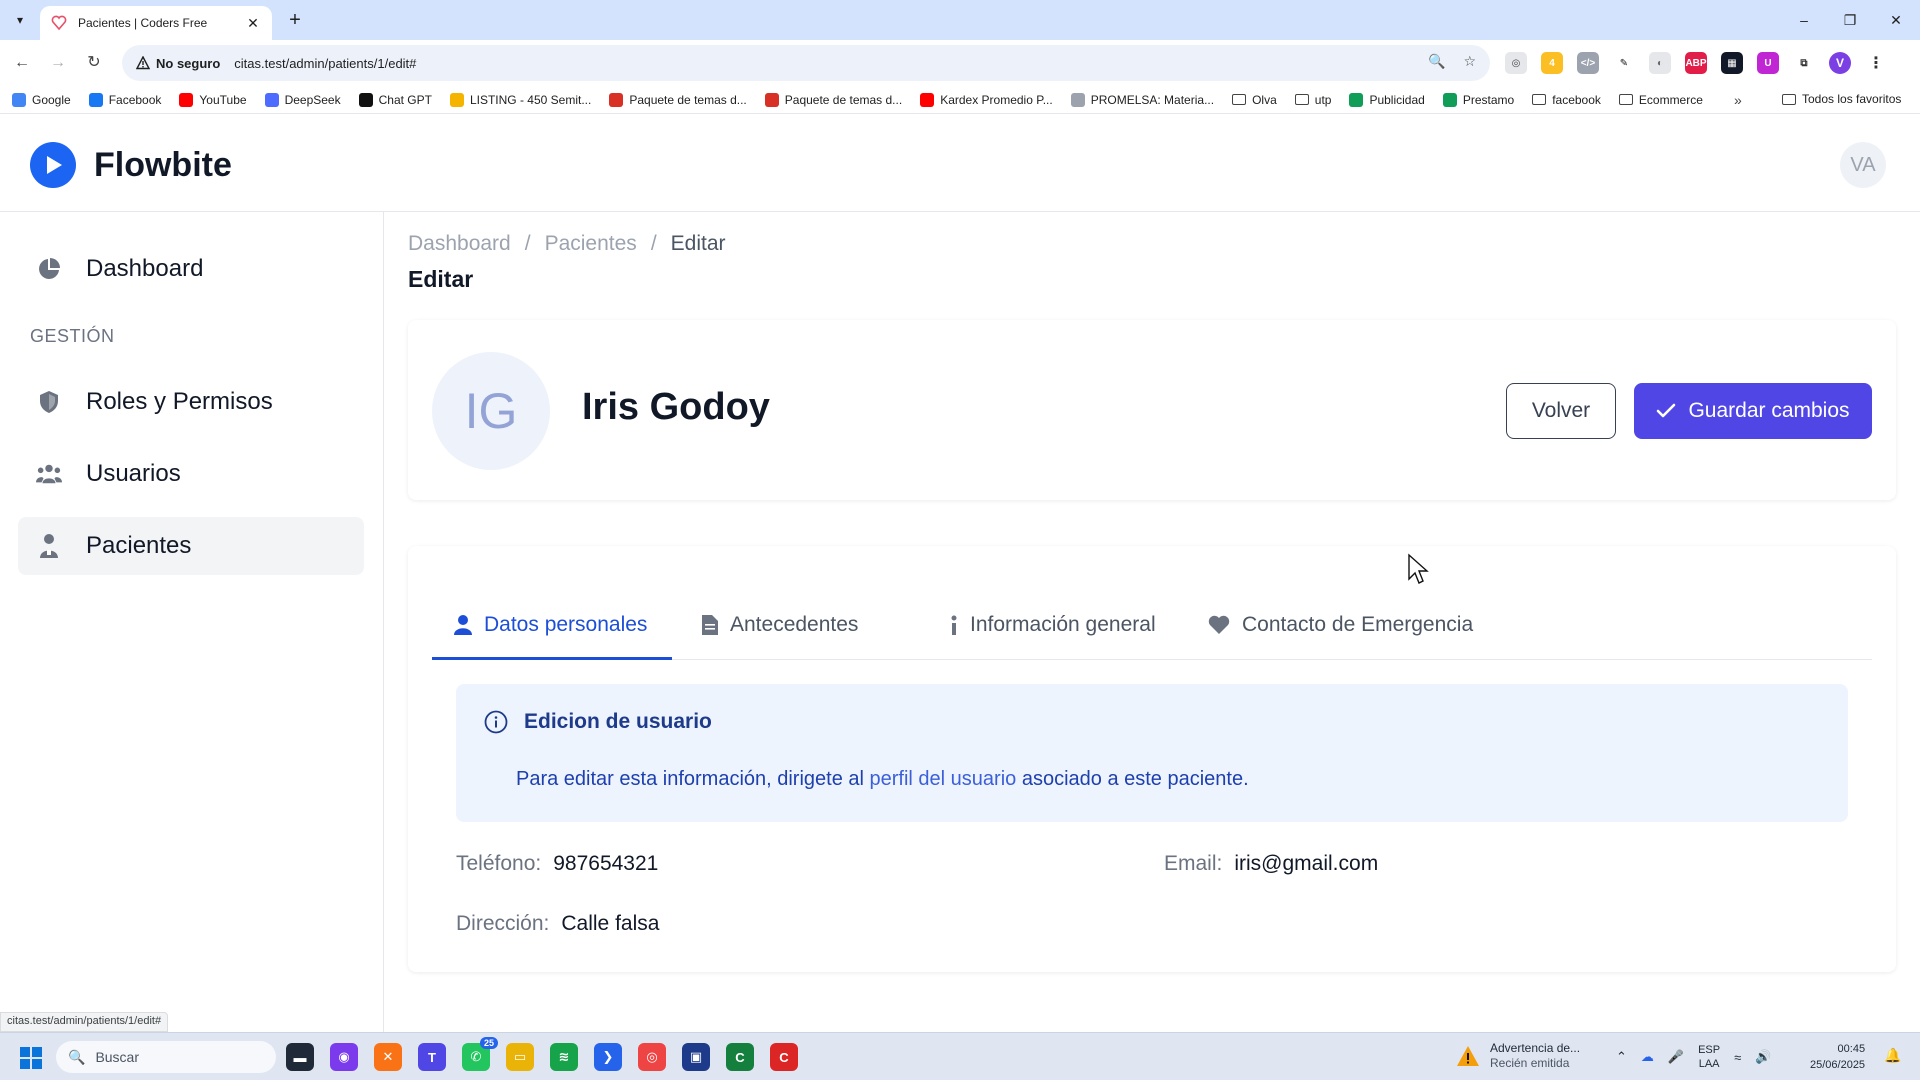  Describe the element at coordinates (1566, 100) in the screenshot. I see `bookmark-item: facebook` at that location.